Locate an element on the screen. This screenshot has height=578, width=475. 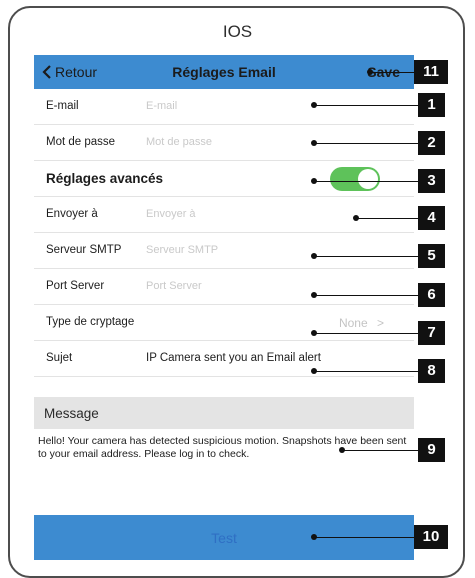
send-to-label: Envoyer à is located at coordinates (72, 214).